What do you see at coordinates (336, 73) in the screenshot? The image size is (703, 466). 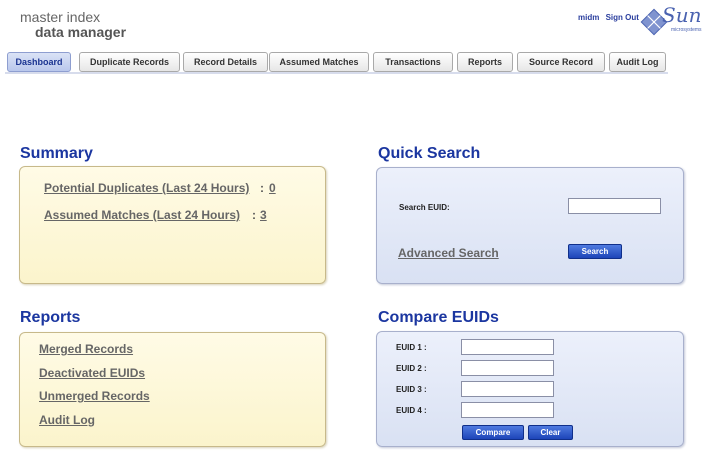 I see `tab-underline` at bounding box center [336, 73].